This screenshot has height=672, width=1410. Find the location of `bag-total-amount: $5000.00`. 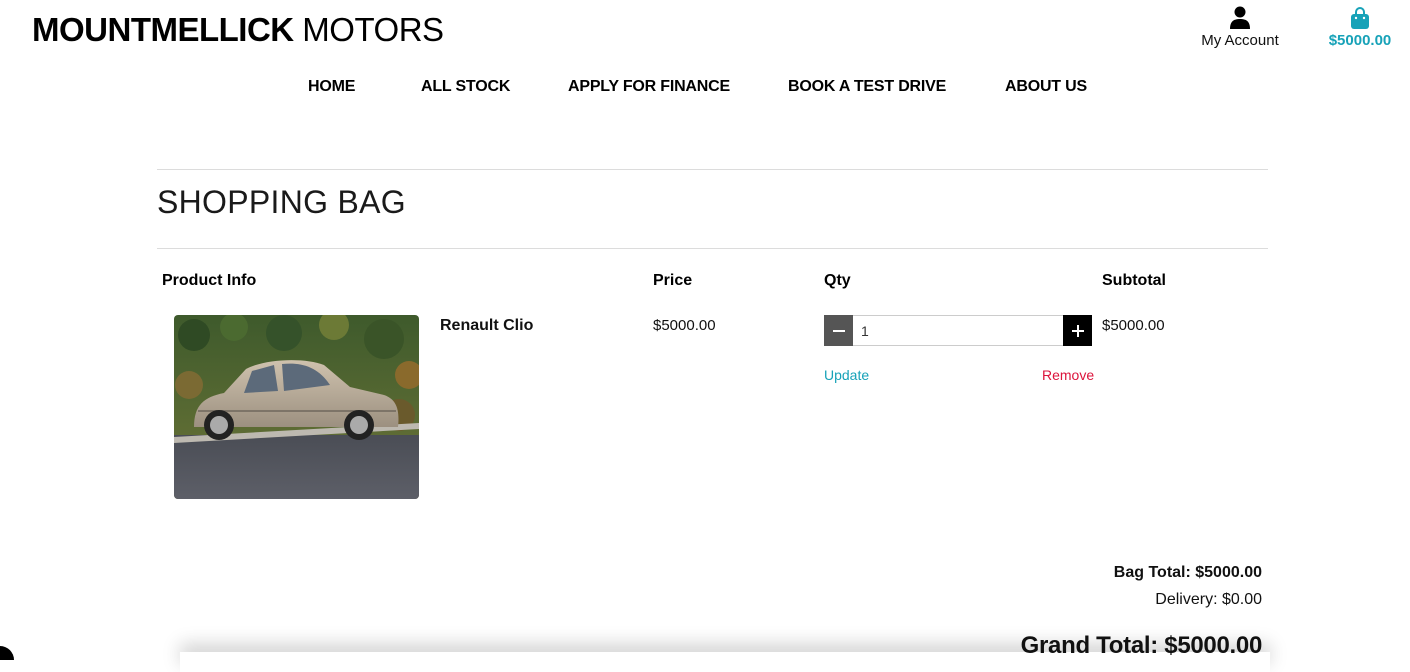

bag-total-amount: $5000.00 is located at coordinates (1360, 40).